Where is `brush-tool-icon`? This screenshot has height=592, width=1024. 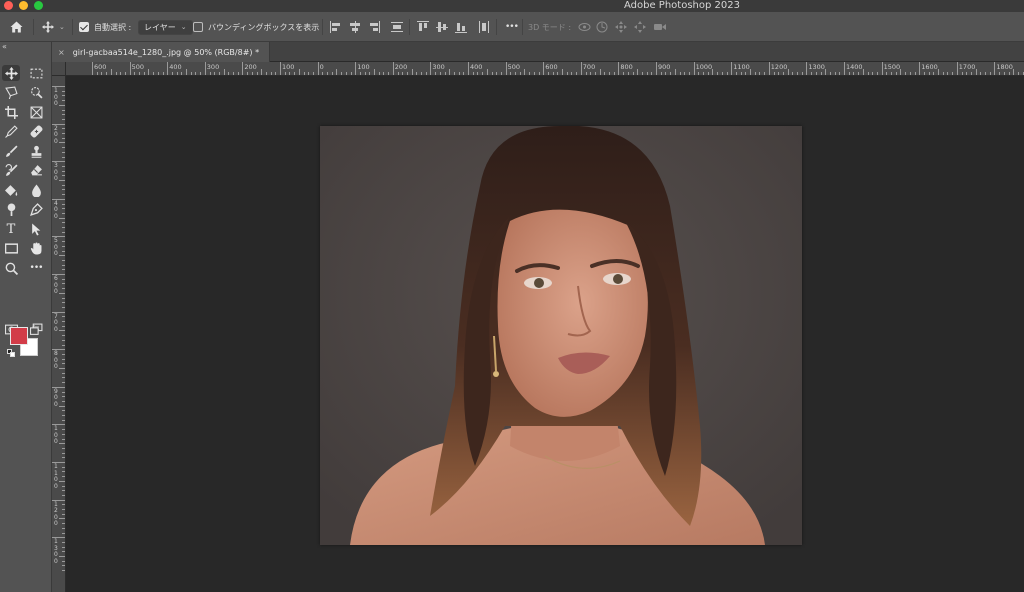
brush-tool-icon is located at coordinates (11, 150).